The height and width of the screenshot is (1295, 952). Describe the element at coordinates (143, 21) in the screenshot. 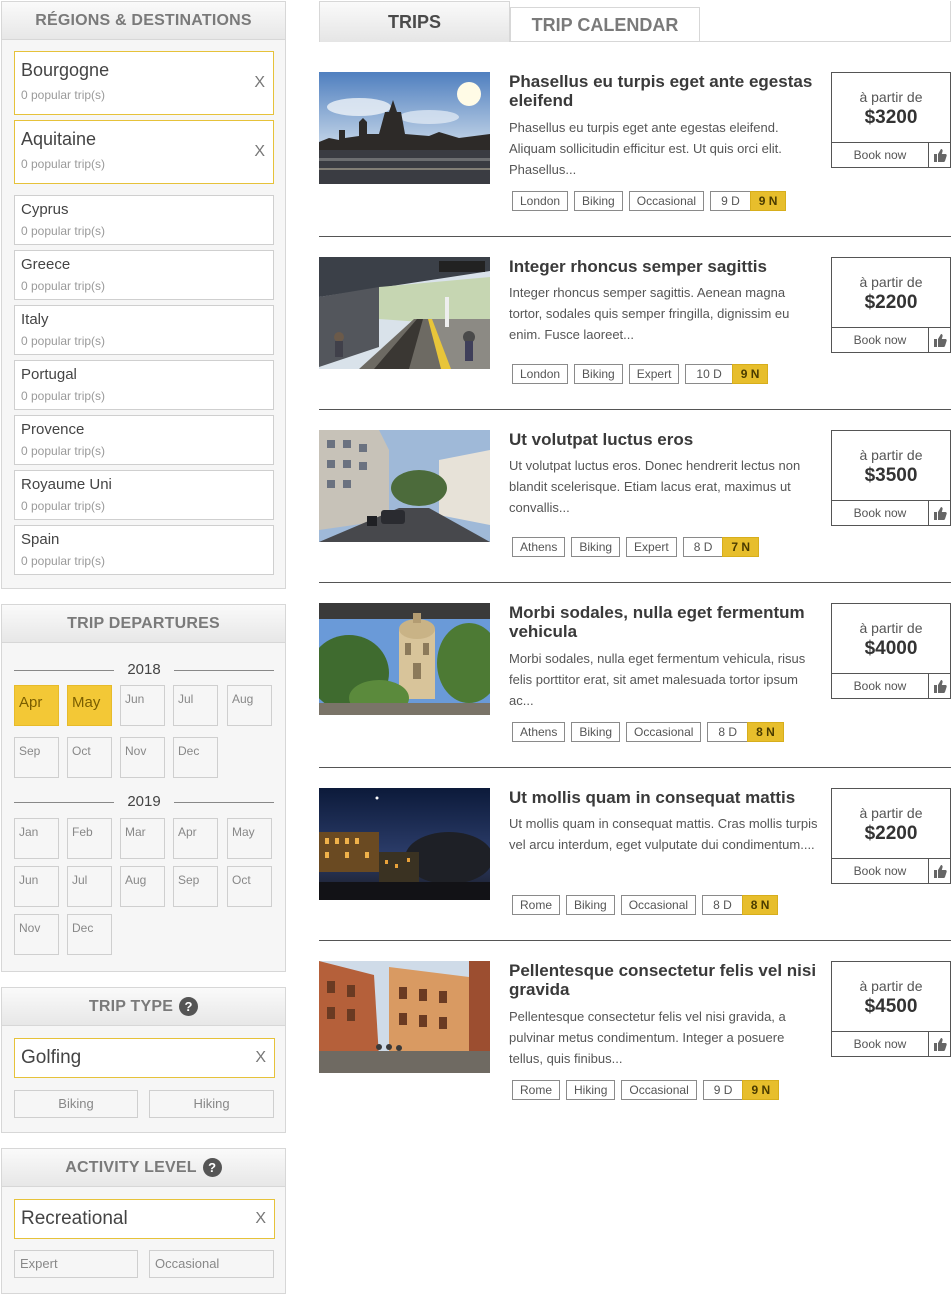

I see `regions-title: RÉGIONS & DESTINATIONS` at that location.